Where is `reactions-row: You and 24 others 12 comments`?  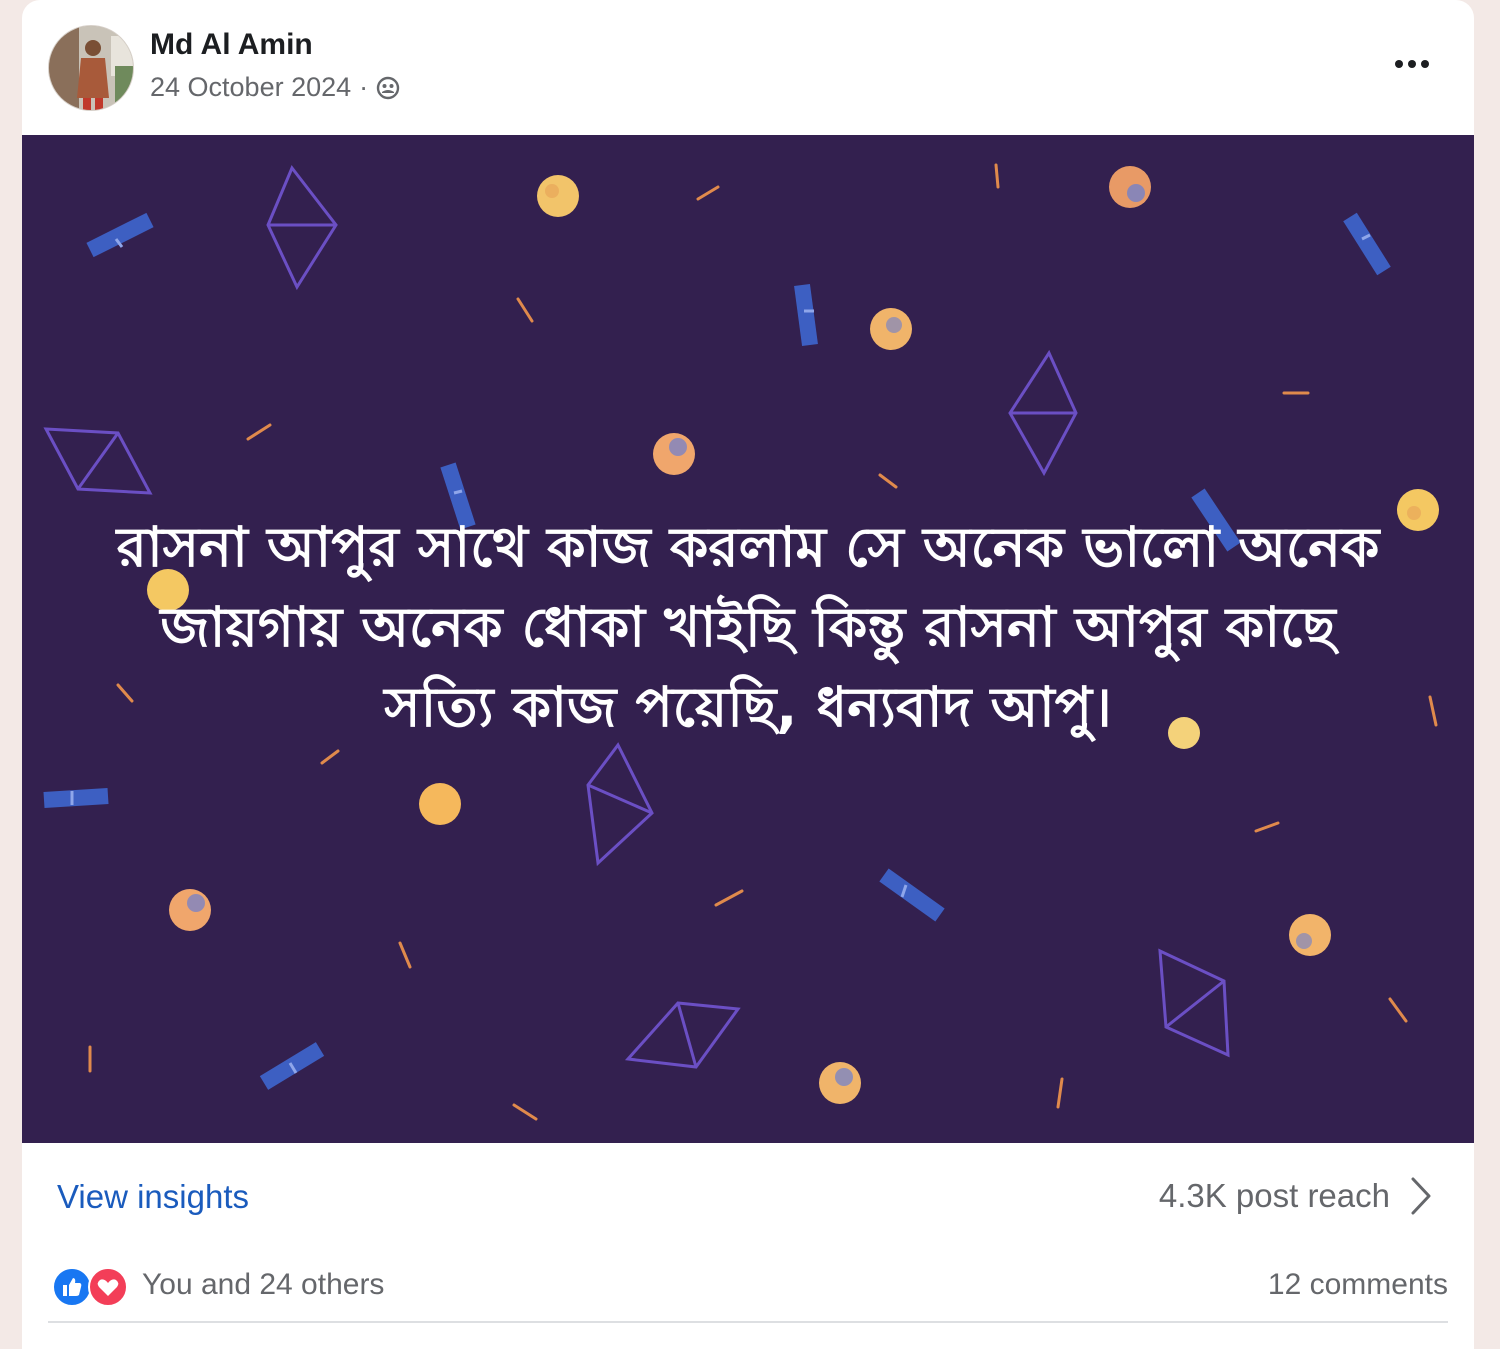
reactions-row: You and 24 others 12 comments is located at coordinates (748, 1285).